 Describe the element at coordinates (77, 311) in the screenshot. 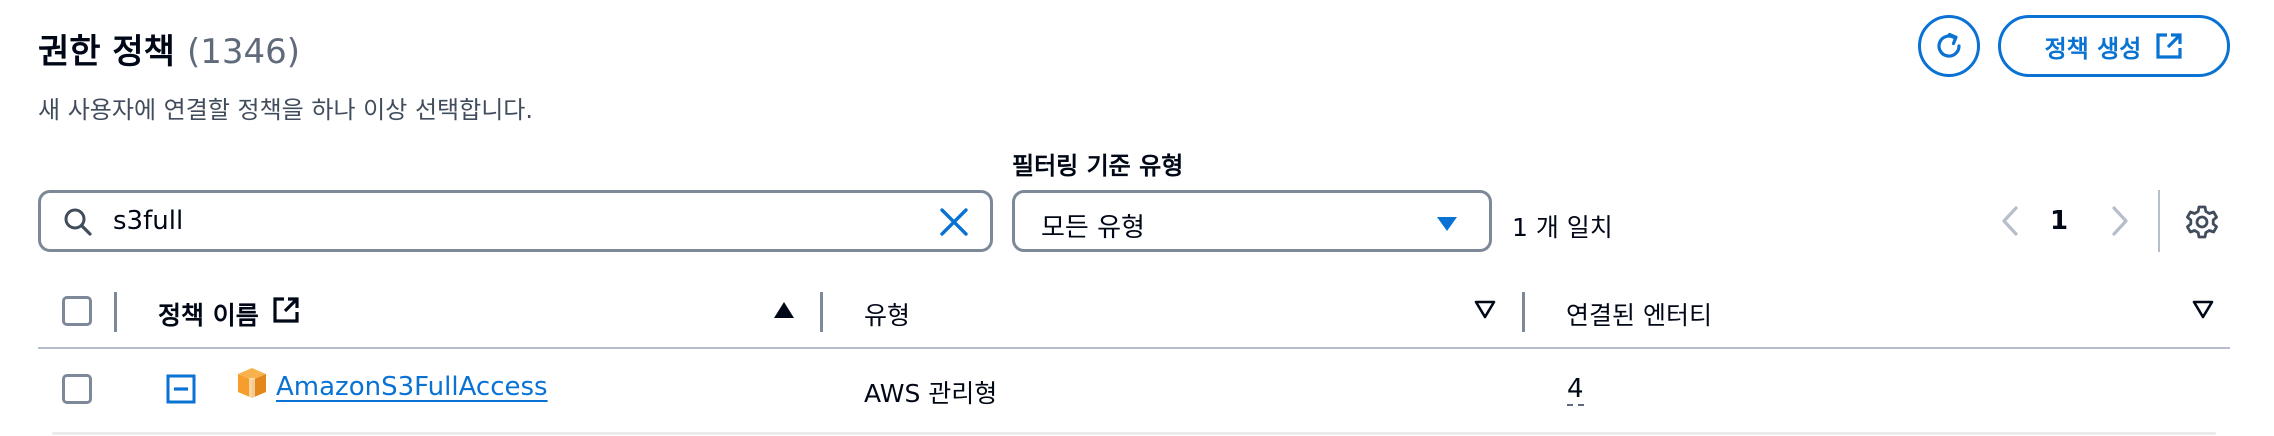

I see `select-all-checkbox` at that location.